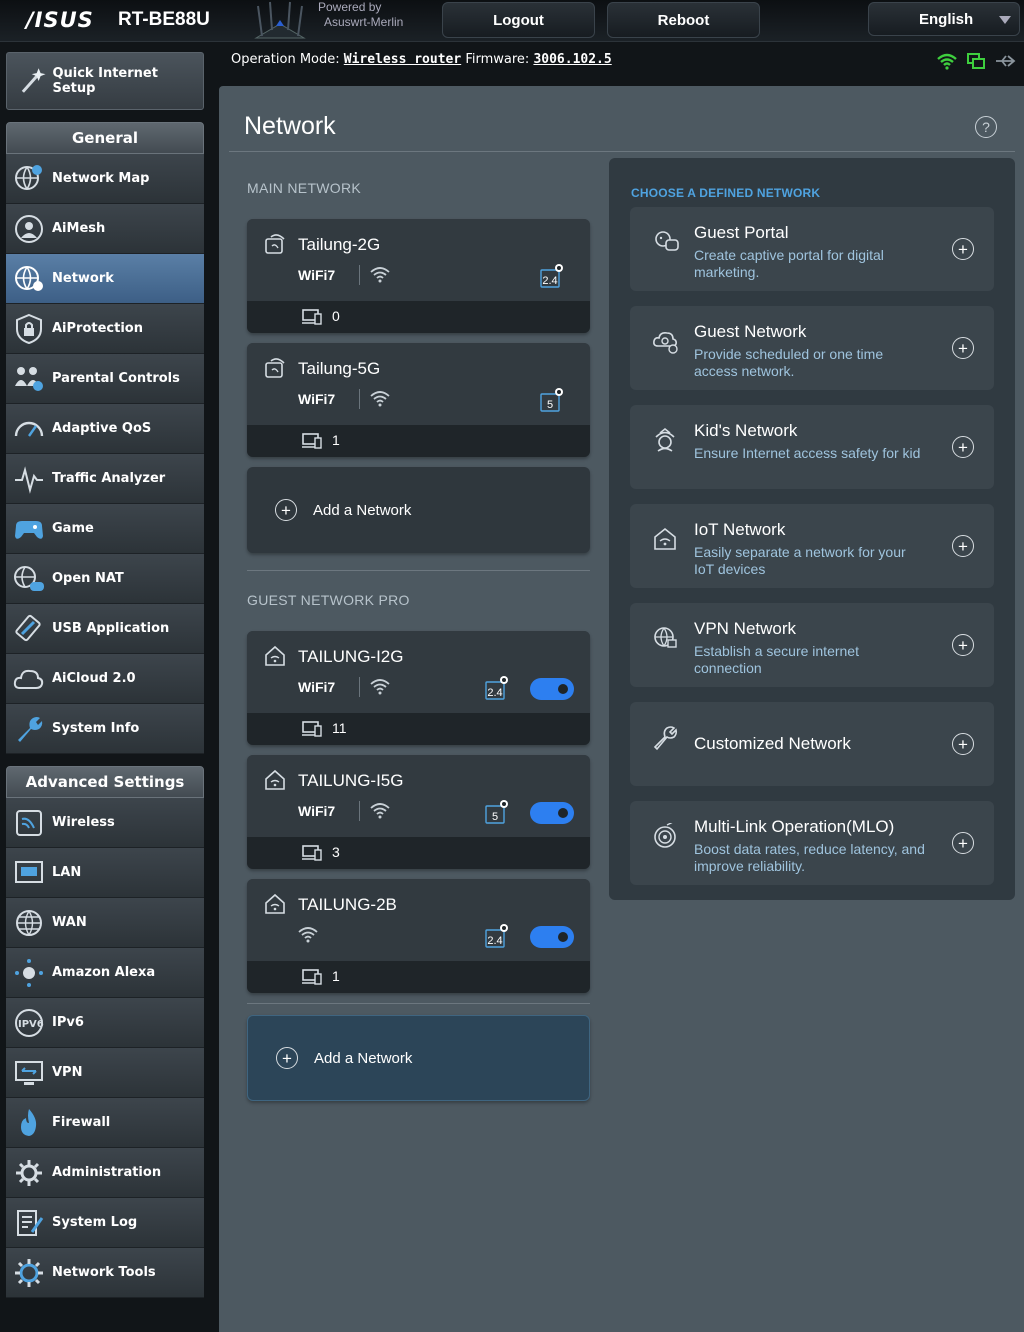 The width and height of the screenshot is (1024, 1332). What do you see at coordinates (29, 179) in the screenshot?
I see `globe-map-icon` at bounding box center [29, 179].